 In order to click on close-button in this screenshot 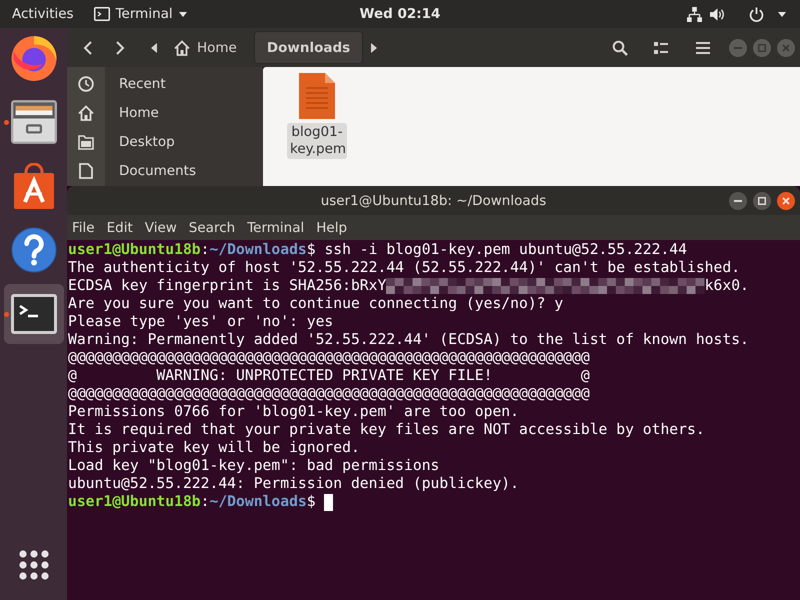, I will do `click(786, 201)`.